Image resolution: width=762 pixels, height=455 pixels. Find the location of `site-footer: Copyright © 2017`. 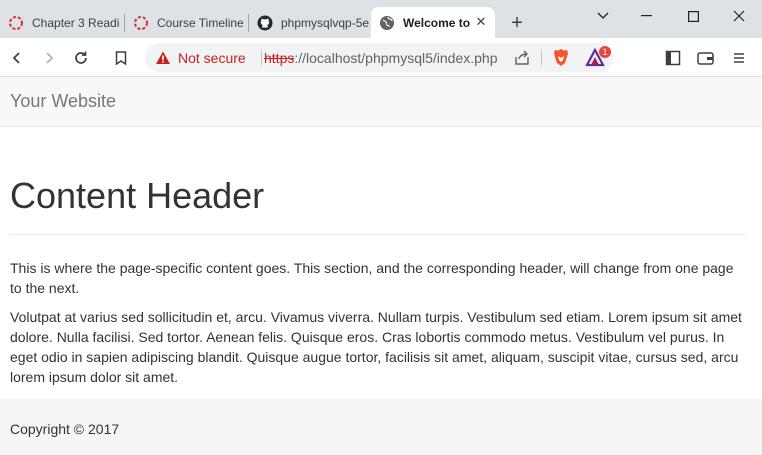

site-footer: Copyright © 2017 is located at coordinates (381, 427).